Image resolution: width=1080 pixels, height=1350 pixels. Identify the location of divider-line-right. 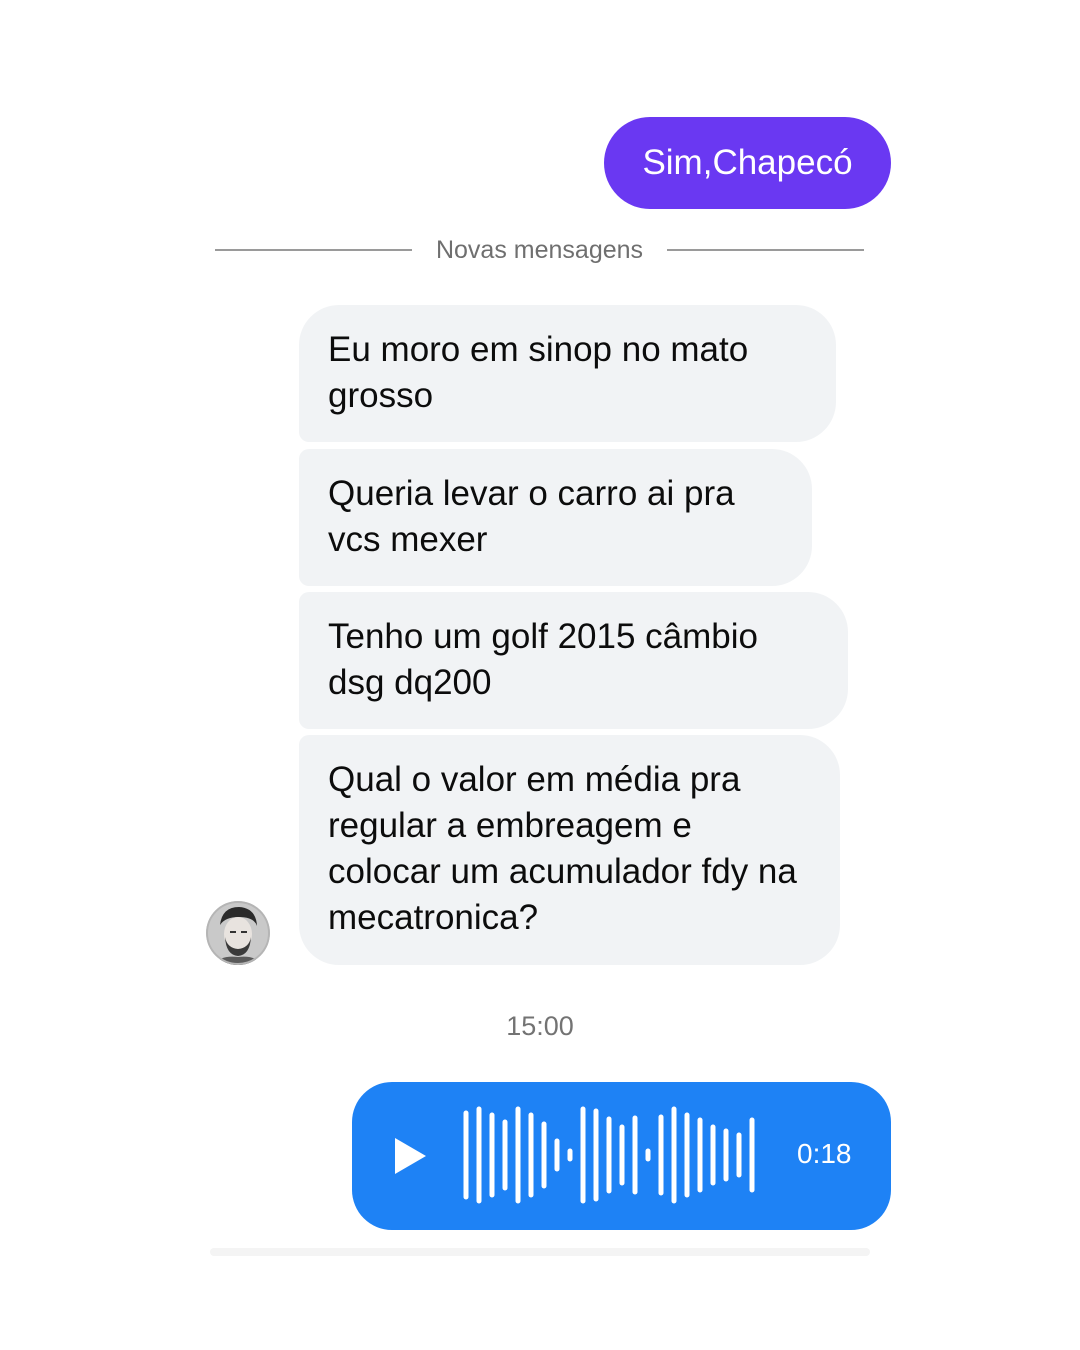
(765, 250).